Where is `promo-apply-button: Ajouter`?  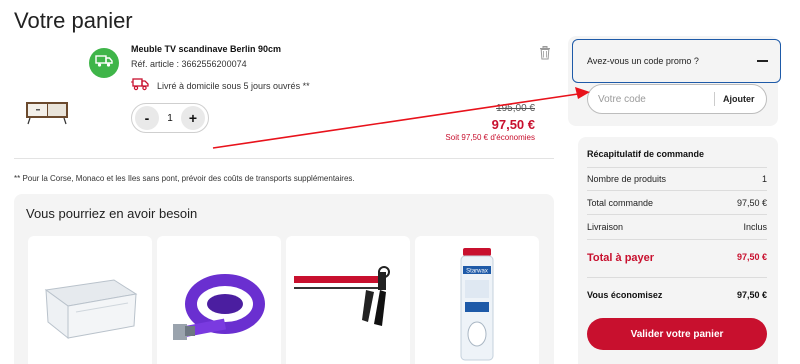
promo-apply-button: Ajouter is located at coordinates (739, 99).